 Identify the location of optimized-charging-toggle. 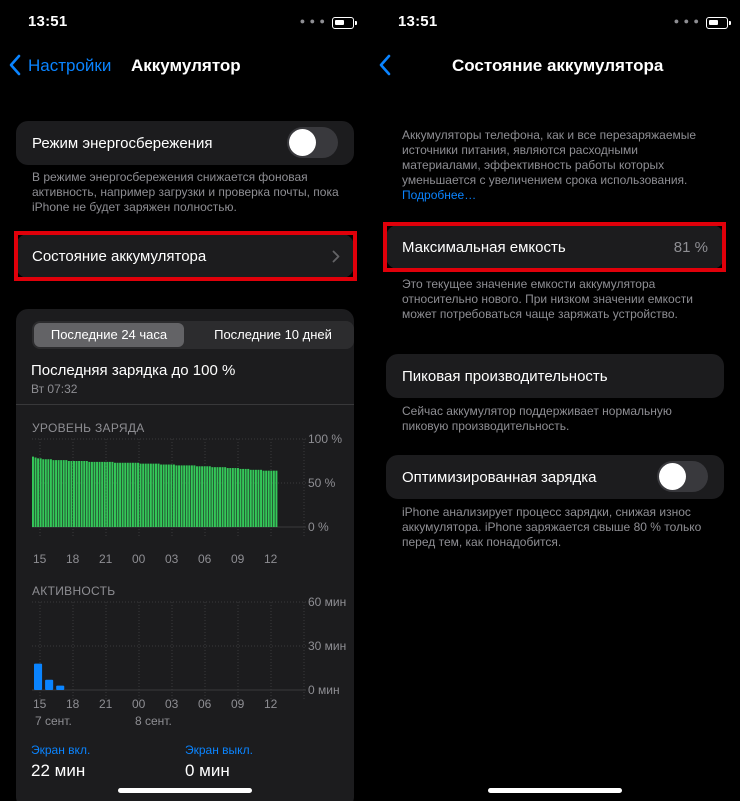
(682, 476).